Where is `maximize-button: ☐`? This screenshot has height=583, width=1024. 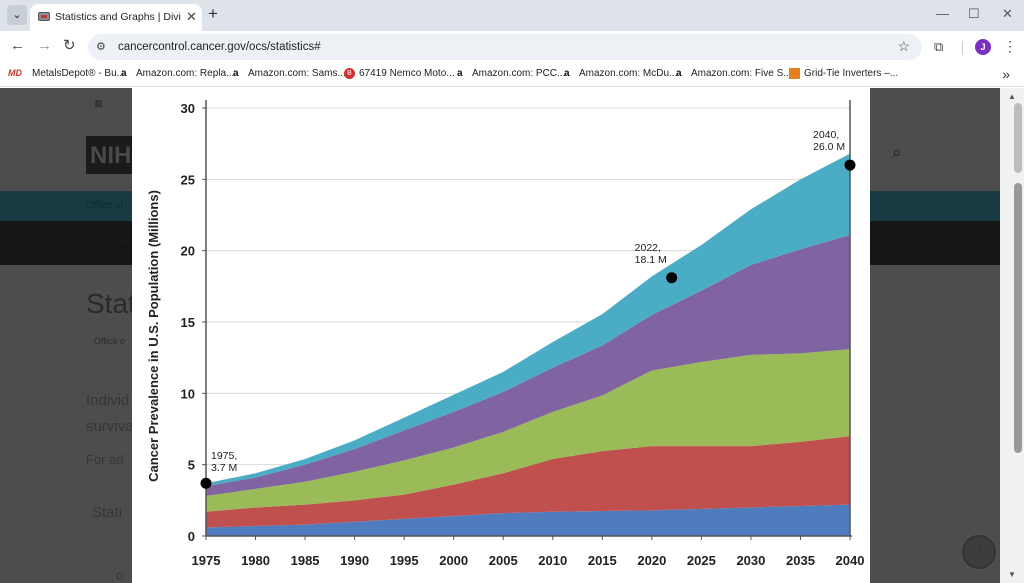 maximize-button: ☐ is located at coordinates (974, 13).